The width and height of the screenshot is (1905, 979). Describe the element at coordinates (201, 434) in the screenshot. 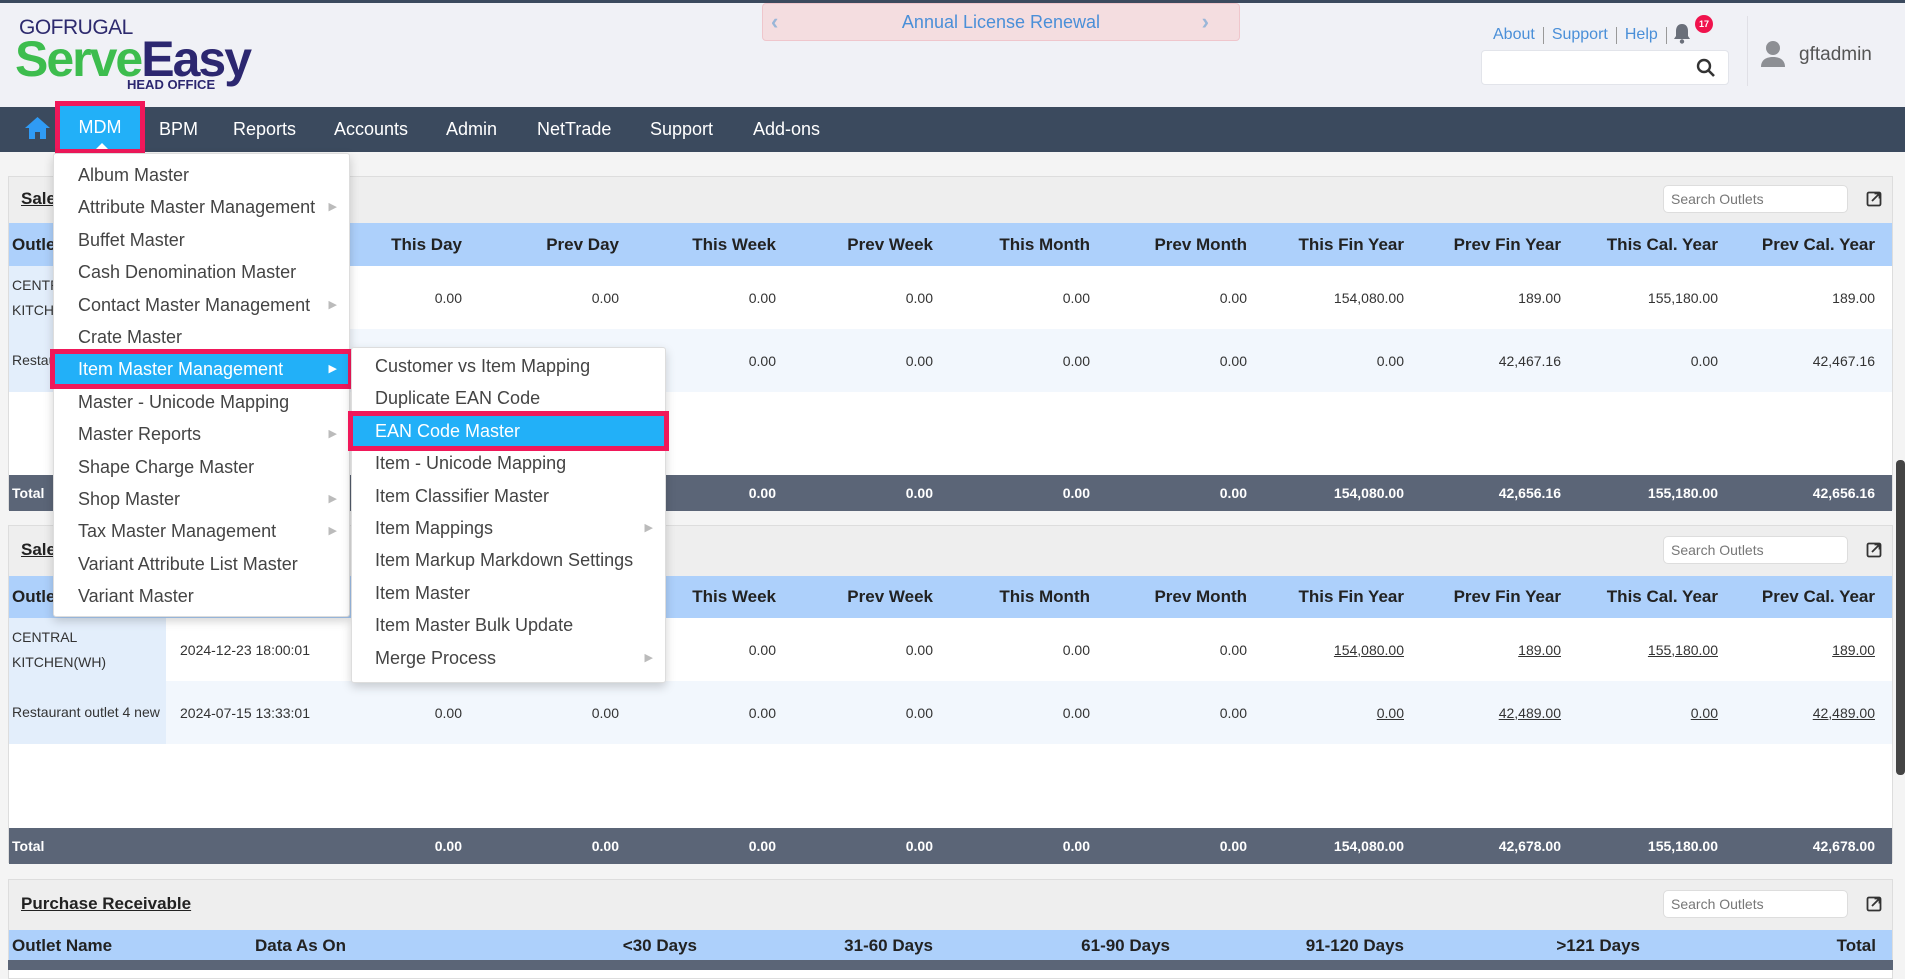

I see `menu-item-master-reports: Master Reports ▶` at that location.